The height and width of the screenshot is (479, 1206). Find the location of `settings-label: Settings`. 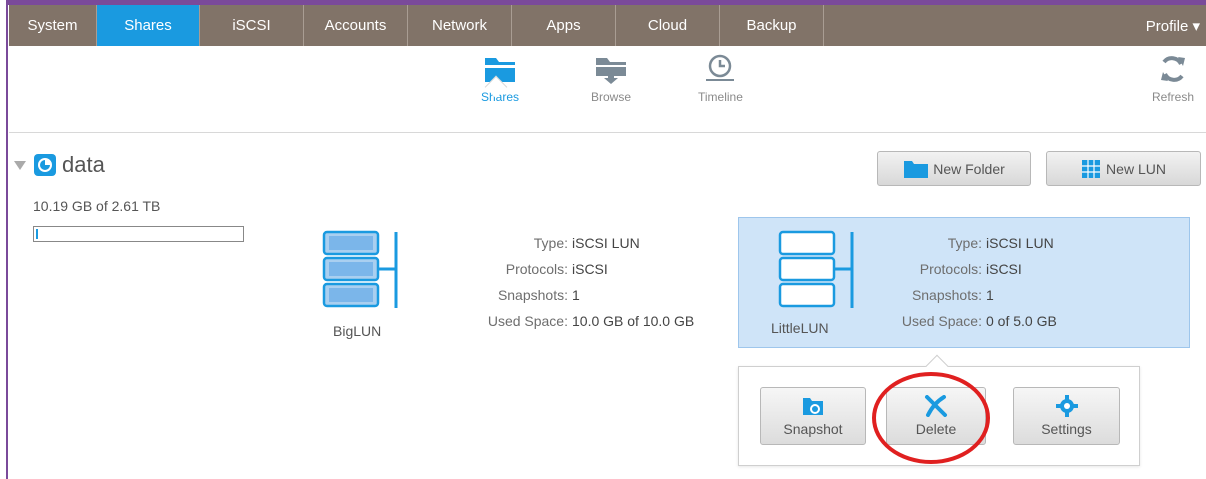

settings-label: Settings is located at coordinates (1066, 429).